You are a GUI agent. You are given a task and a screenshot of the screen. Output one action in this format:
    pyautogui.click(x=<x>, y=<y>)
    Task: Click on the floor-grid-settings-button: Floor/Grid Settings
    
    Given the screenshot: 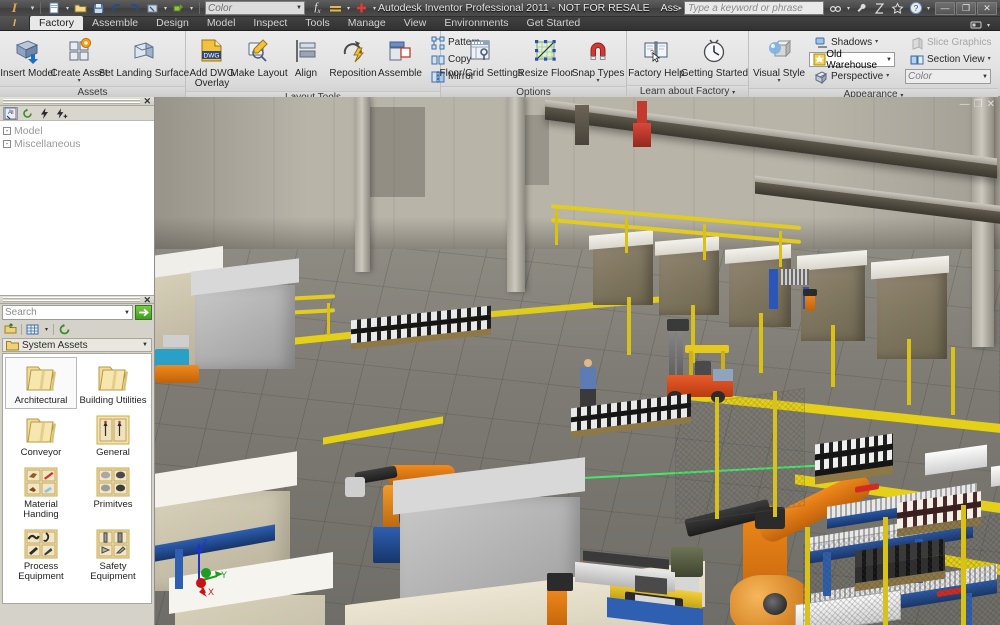 What is the action you would take?
    pyautogui.click(x=481, y=57)
    